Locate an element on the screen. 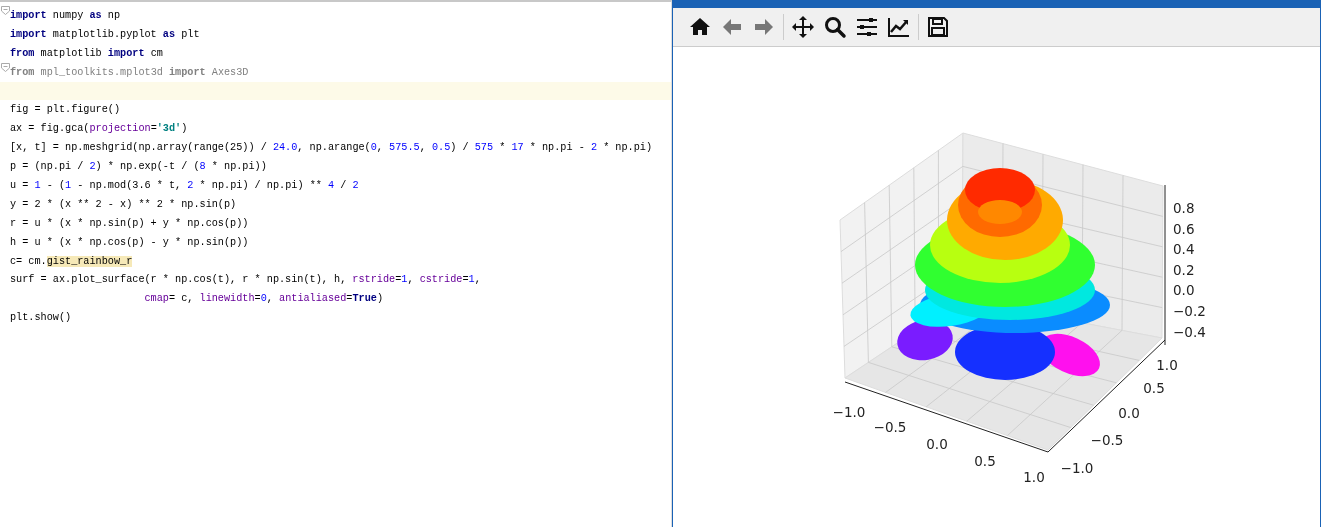  code-line: ax = fig.gca(projection='3d') is located at coordinates (99, 129).